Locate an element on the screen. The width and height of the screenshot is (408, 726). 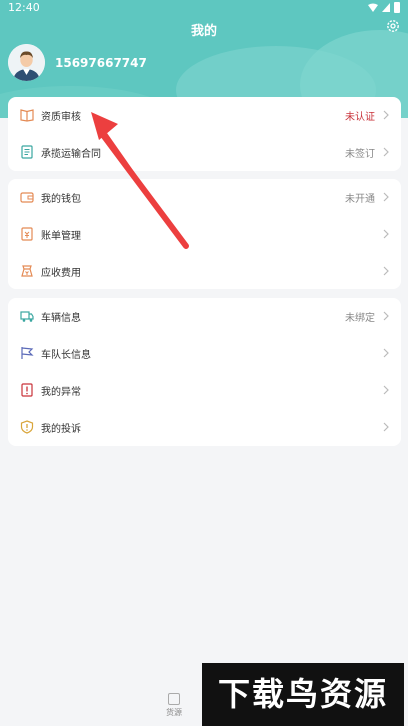
status-badge: 未认证 is located at coordinates (360, 117).